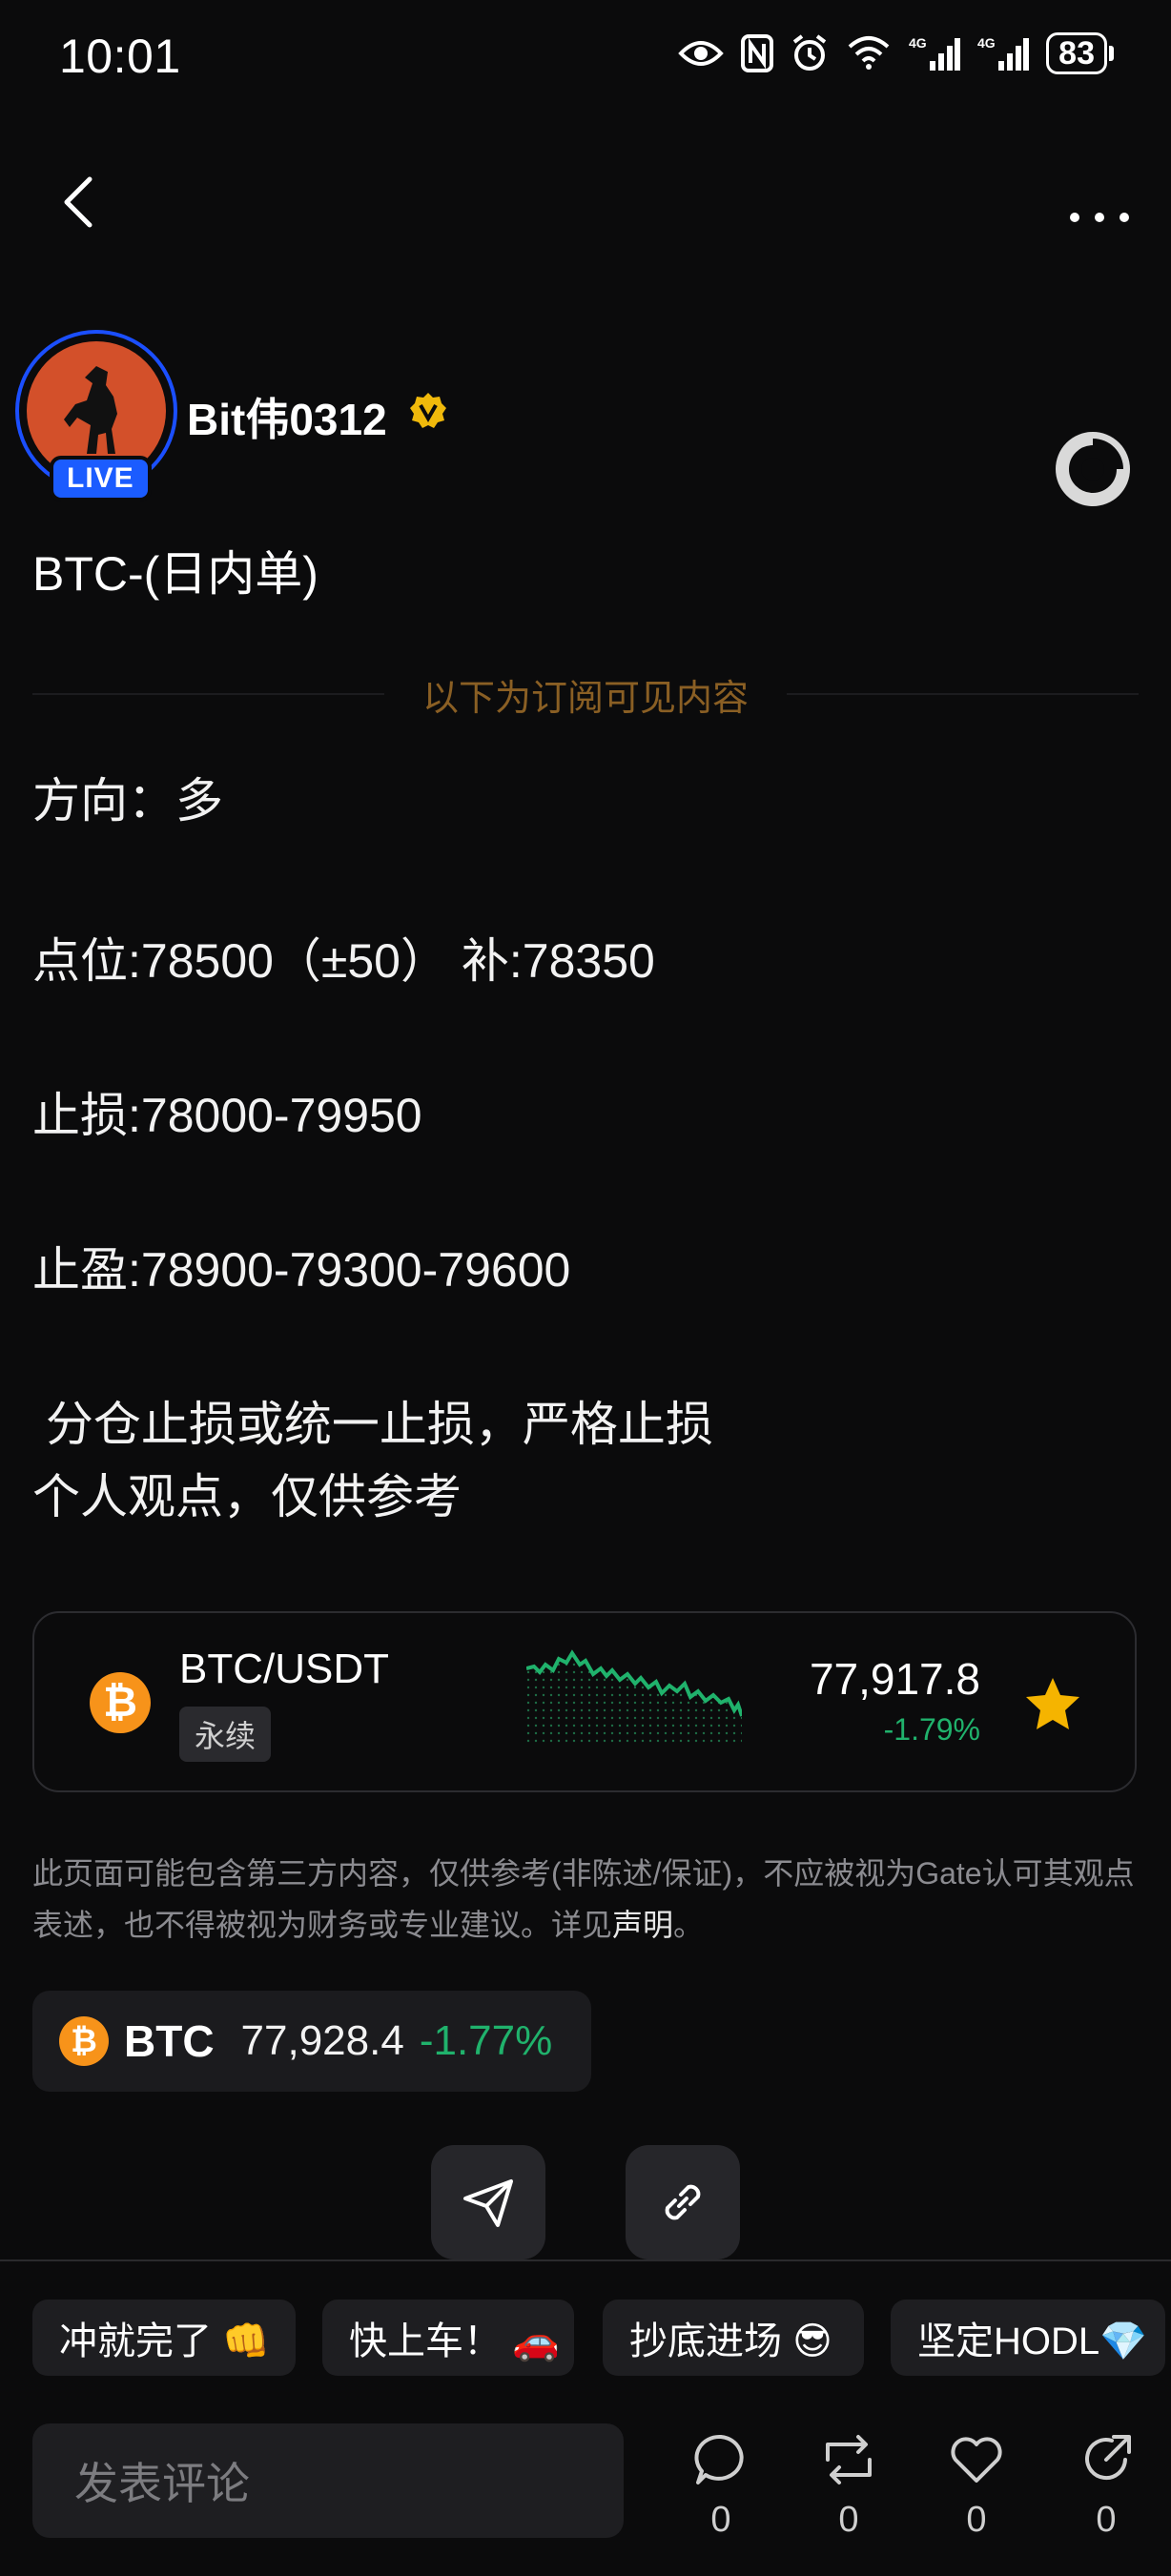 This screenshot has width=1171, height=2576. What do you see at coordinates (809, 52) in the screenshot?
I see `alarm-icon` at bounding box center [809, 52].